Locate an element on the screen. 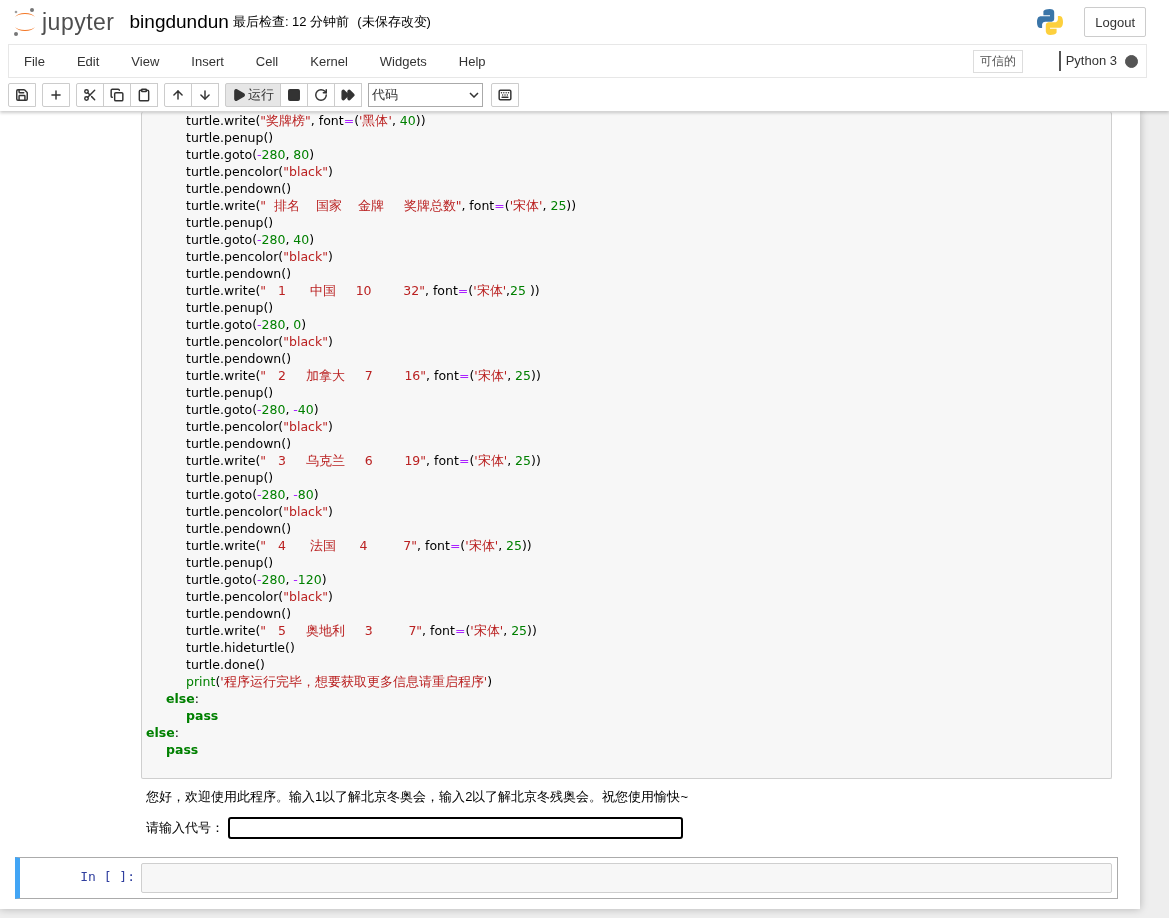  jupyter-logo-icon is located at coordinates (25, 22).